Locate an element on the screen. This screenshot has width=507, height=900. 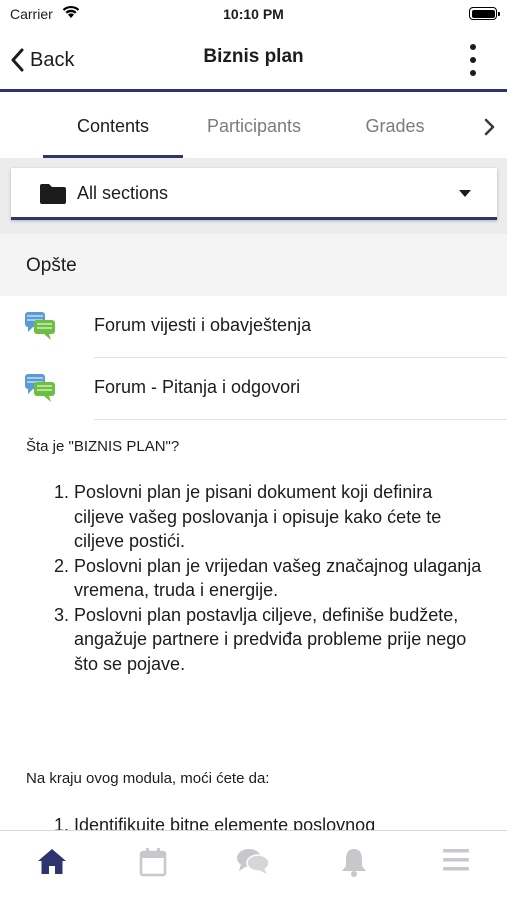
section-selector-area: All sections is located at coordinates (253, 196).